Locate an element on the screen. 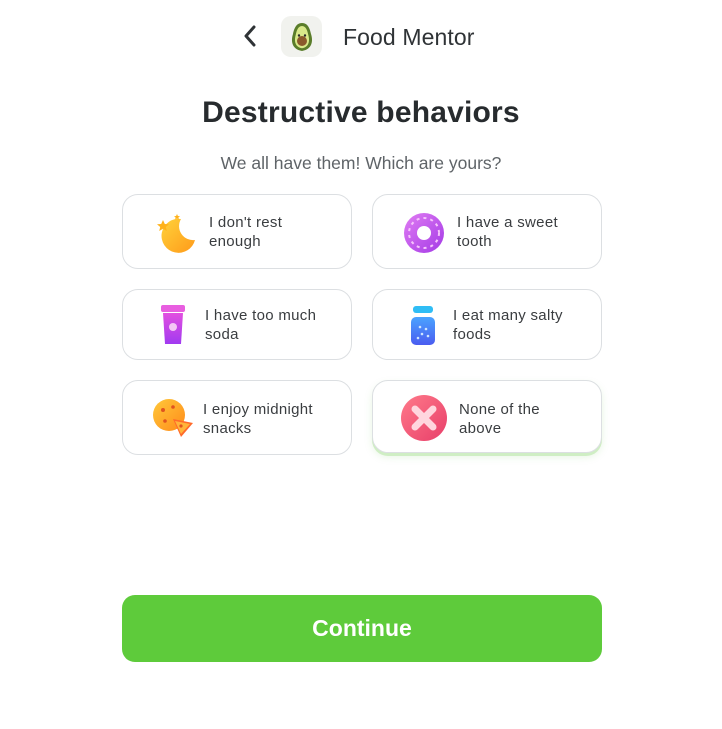 This screenshot has width=722, height=729. donut-icon is located at coordinates (424, 233).